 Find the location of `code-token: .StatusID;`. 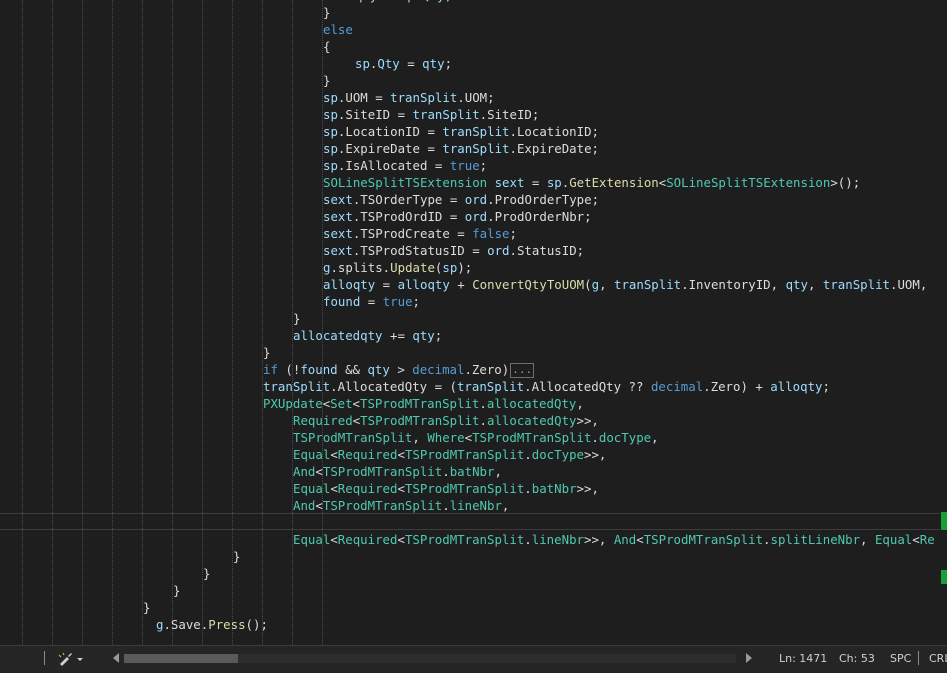

code-token: .StatusID; is located at coordinates (547, 250).